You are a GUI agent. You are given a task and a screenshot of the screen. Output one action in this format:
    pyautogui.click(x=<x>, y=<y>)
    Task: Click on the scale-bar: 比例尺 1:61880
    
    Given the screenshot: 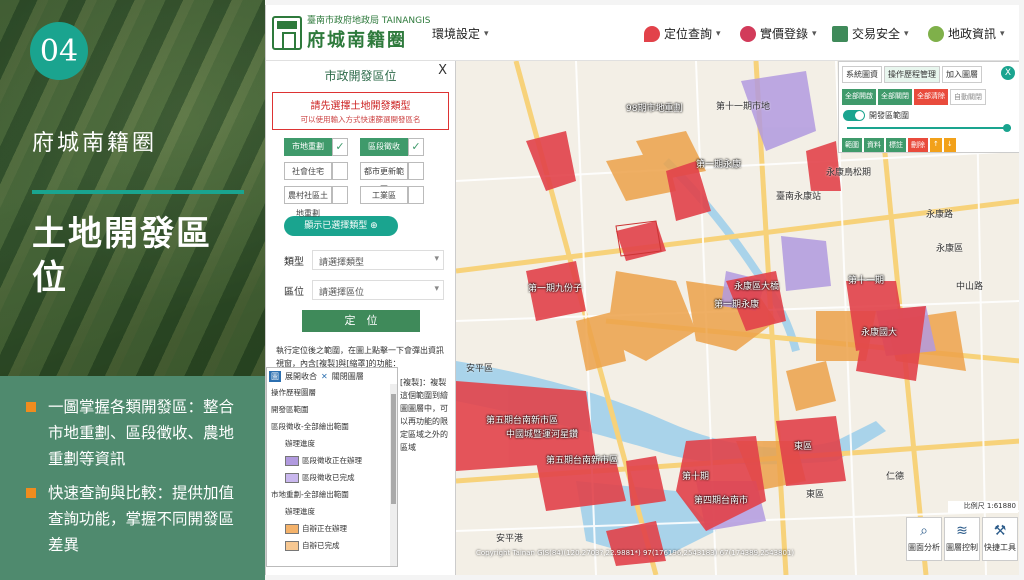 What is the action you would take?
    pyautogui.click(x=983, y=507)
    